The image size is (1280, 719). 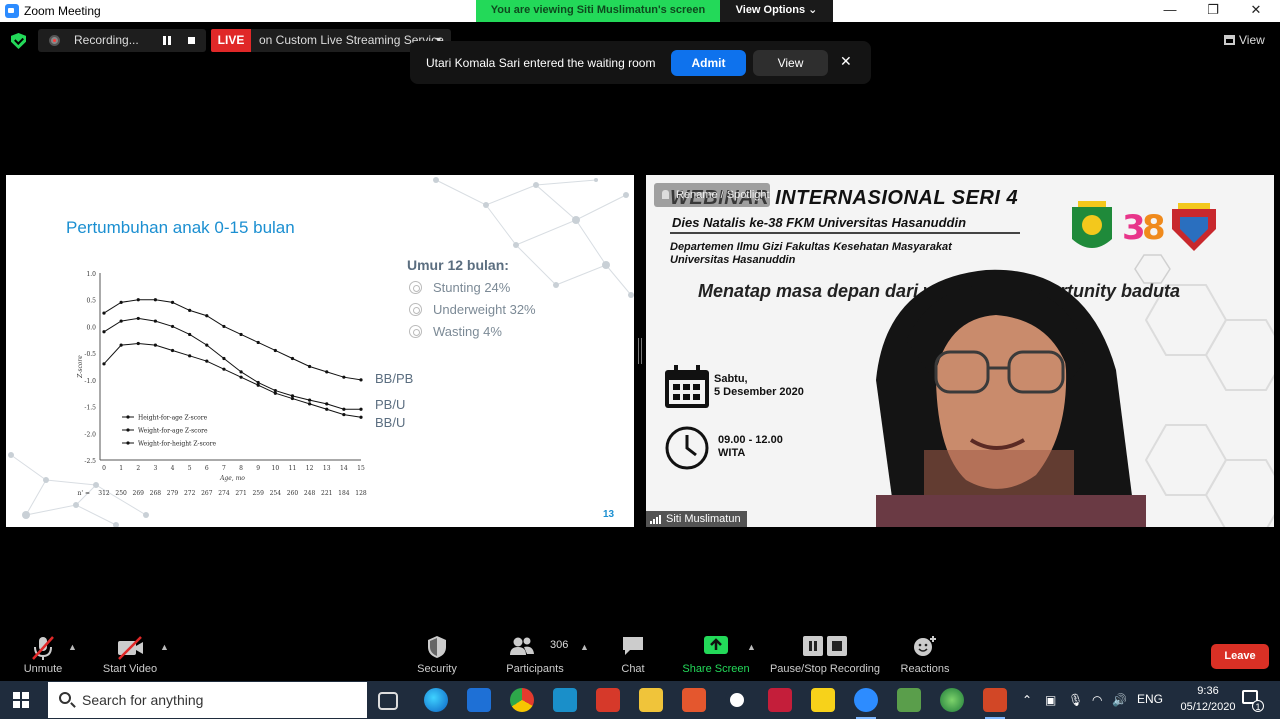 I want to click on y-tick-label: -2.5, so click(x=90, y=461).